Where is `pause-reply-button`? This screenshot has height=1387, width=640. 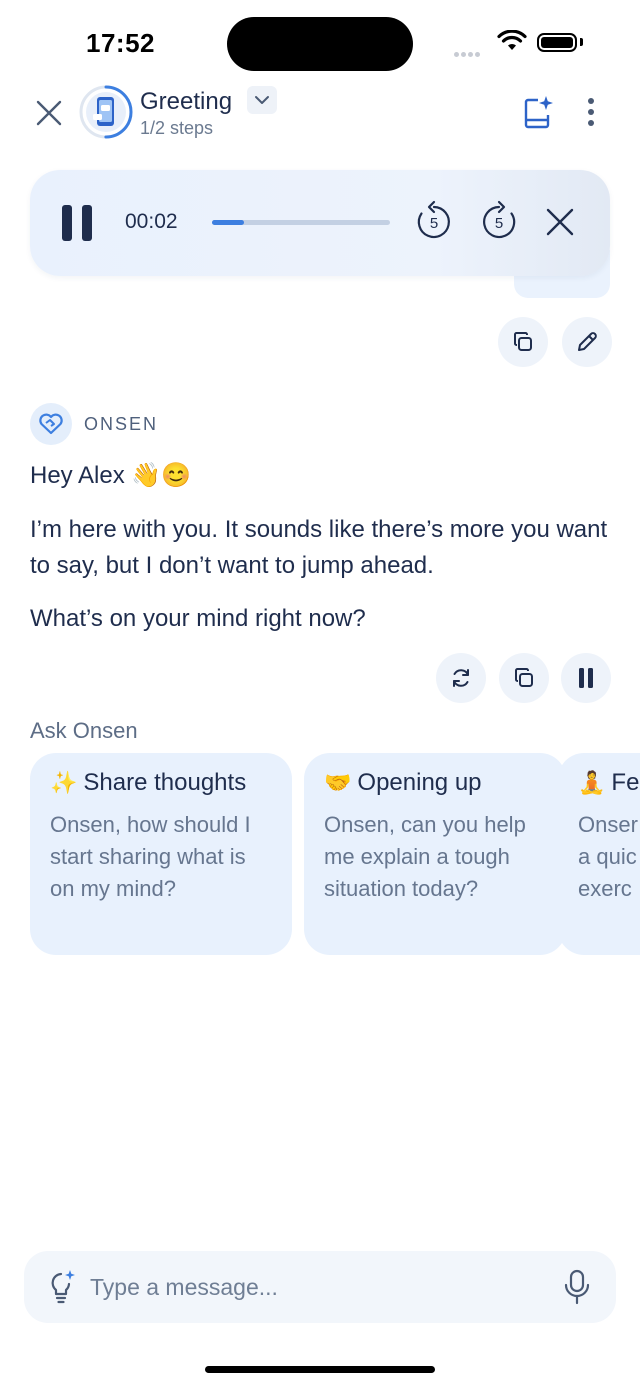 pause-reply-button is located at coordinates (586, 678).